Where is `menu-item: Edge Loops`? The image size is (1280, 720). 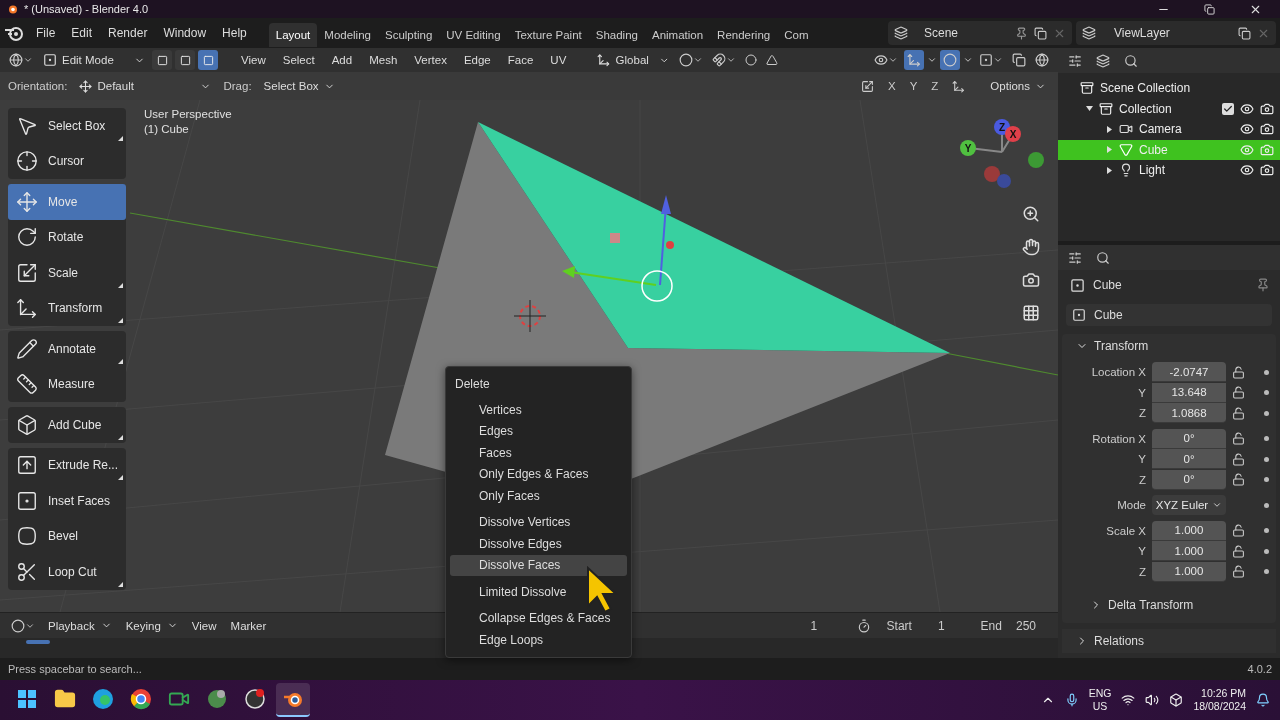 menu-item: Edge Loops is located at coordinates (538, 640).